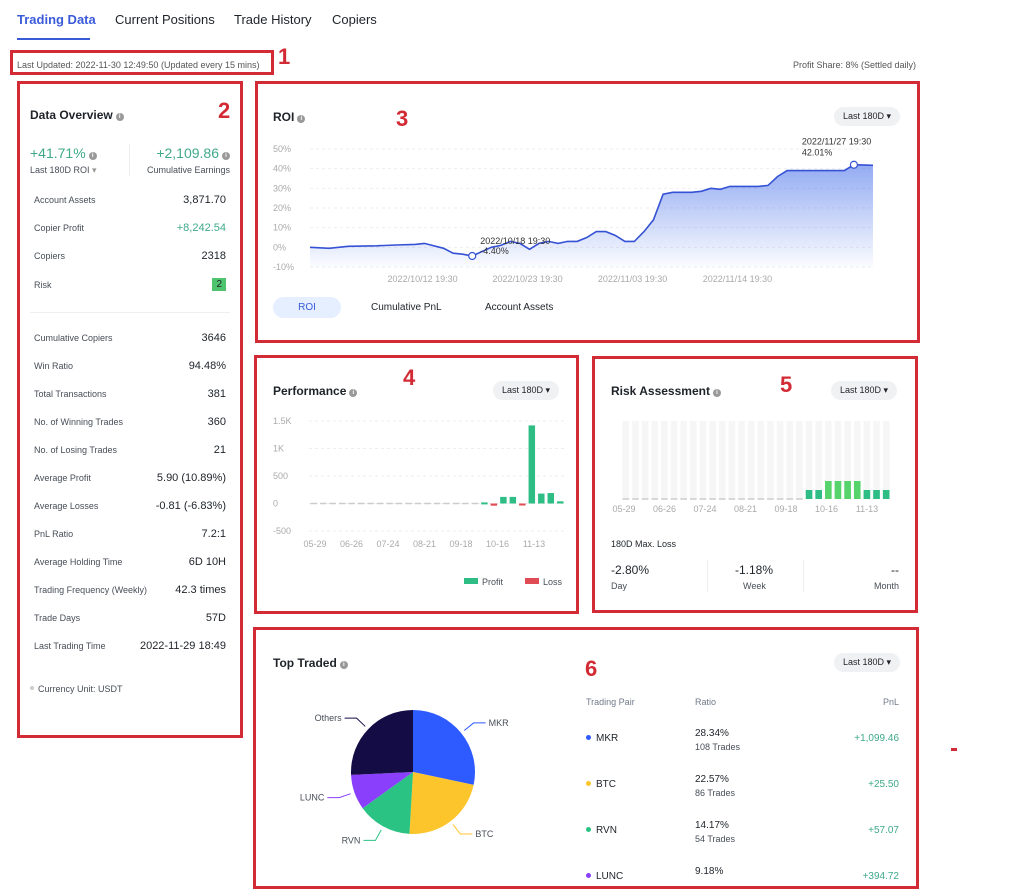 The width and height of the screenshot is (1016, 889). What do you see at coordinates (43, 284) in the screenshot?
I see `row-label: Risk` at bounding box center [43, 284].